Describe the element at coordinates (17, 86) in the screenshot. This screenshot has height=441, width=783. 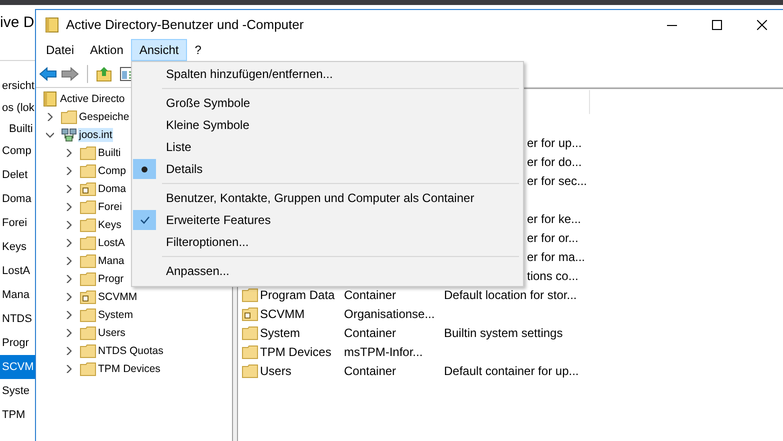
I see `tree-item: ersicht` at that location.